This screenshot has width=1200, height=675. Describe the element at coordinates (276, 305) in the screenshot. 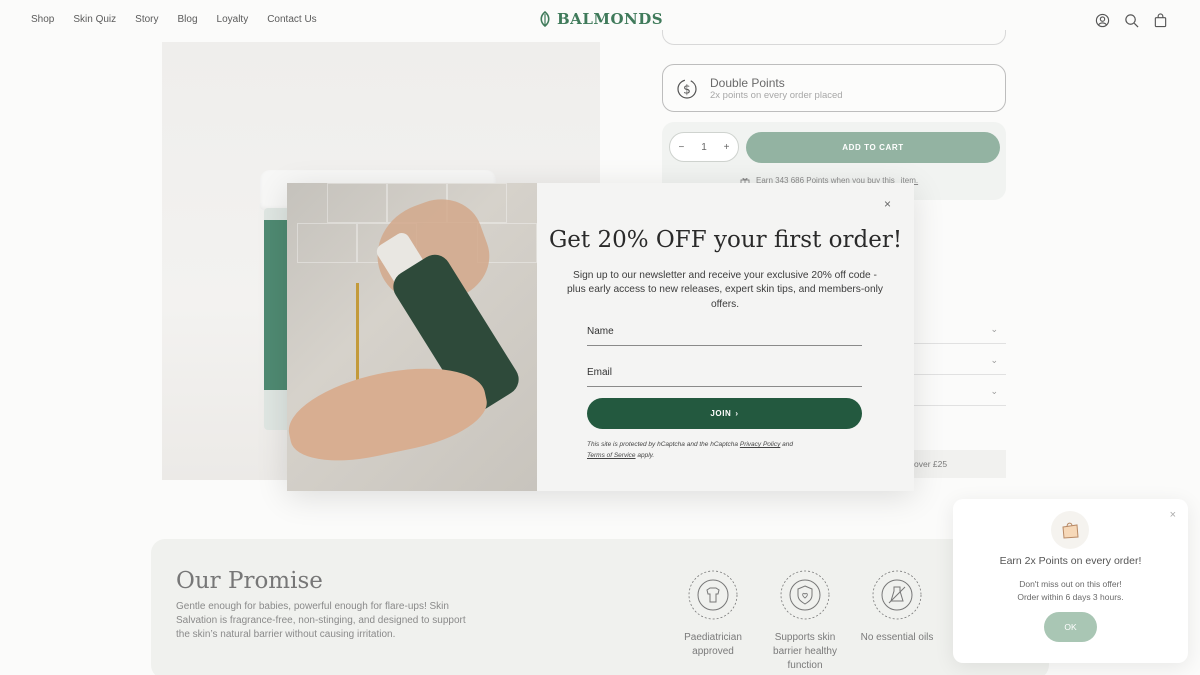

I see `jar-label` at that location.